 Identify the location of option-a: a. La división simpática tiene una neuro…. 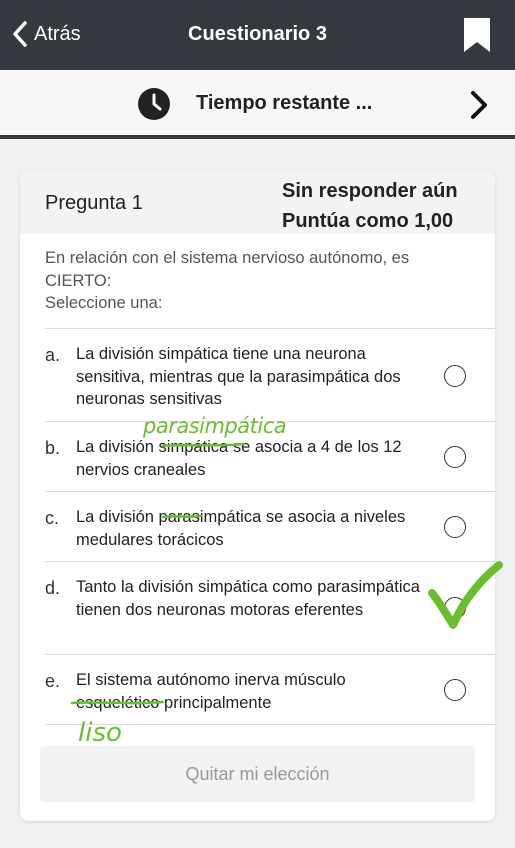
(257, 375).